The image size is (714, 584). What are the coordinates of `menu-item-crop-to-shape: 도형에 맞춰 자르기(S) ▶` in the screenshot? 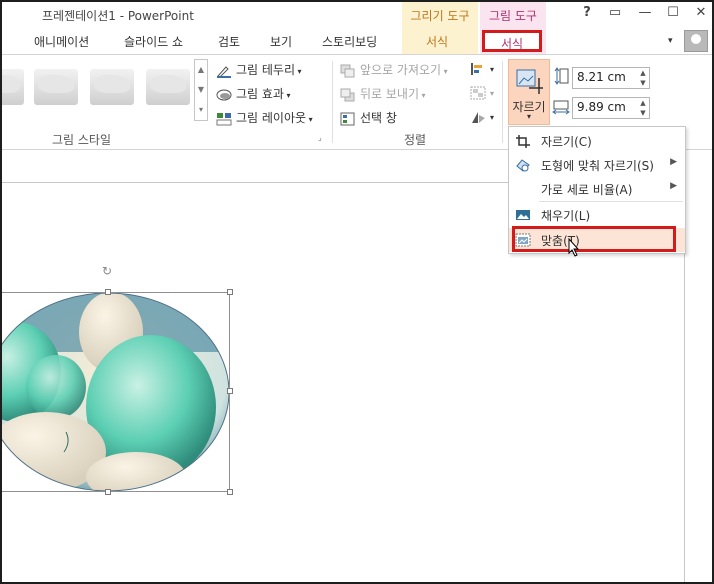 It's located at (597, 165).